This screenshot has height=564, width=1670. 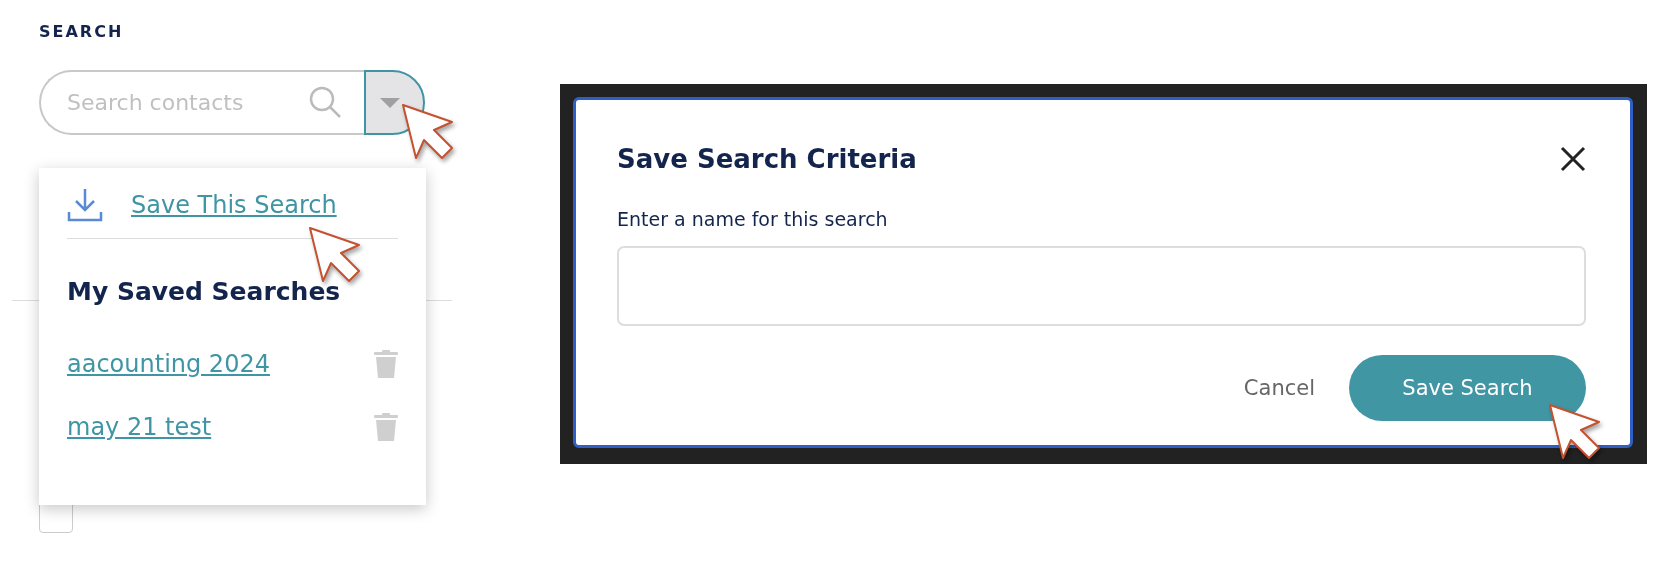 I want to click on dialog-title: Save Search Criteria, so click(x=767, y=159).